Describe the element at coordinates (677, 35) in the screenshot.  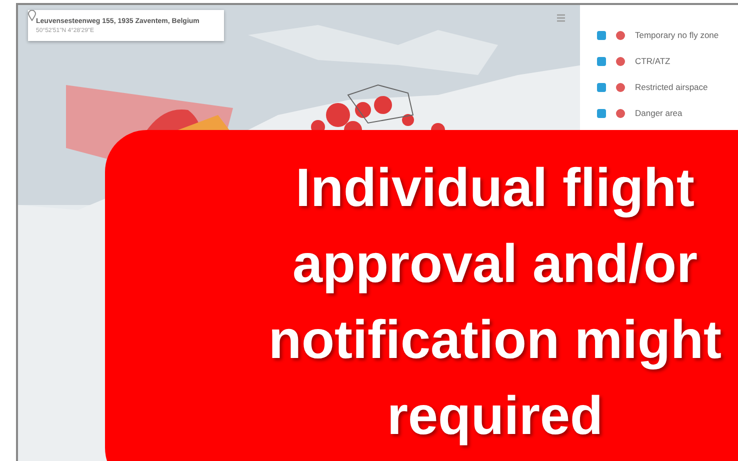
I see `layer-label: Temporary no fly zone` at that location.